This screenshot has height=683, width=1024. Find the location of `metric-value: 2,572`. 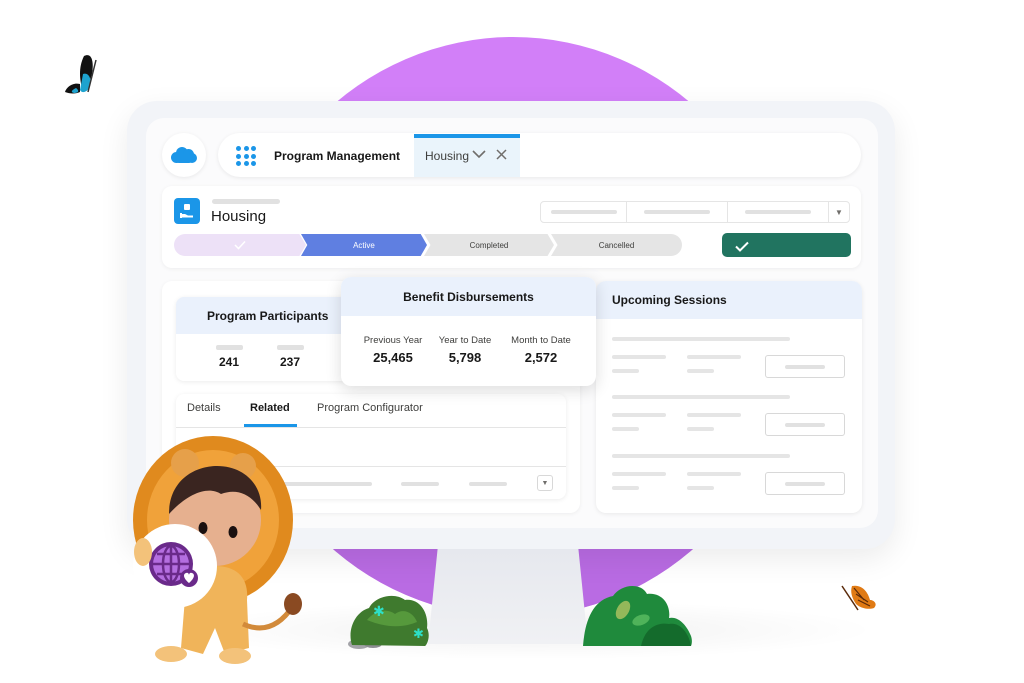

metric-value: 2,572 is located at coordinates (541, 357).